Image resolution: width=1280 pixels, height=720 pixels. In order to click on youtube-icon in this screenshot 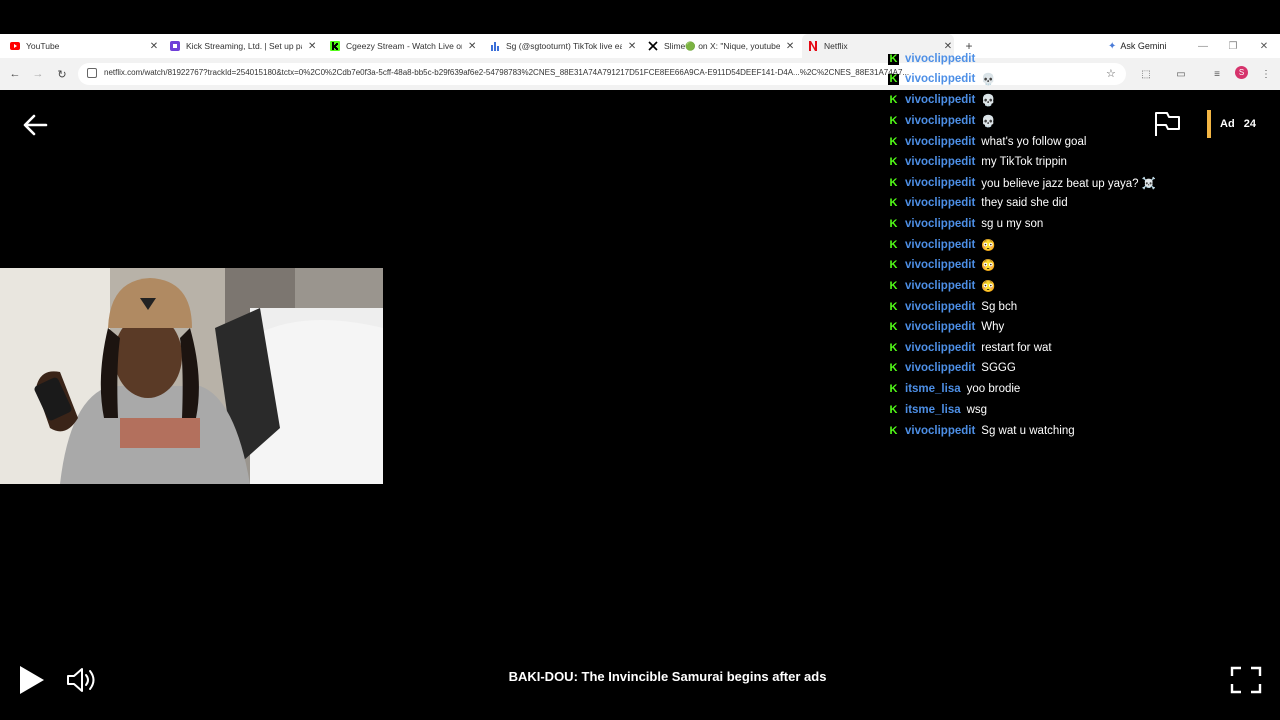, I will do `click(15, 46)`.